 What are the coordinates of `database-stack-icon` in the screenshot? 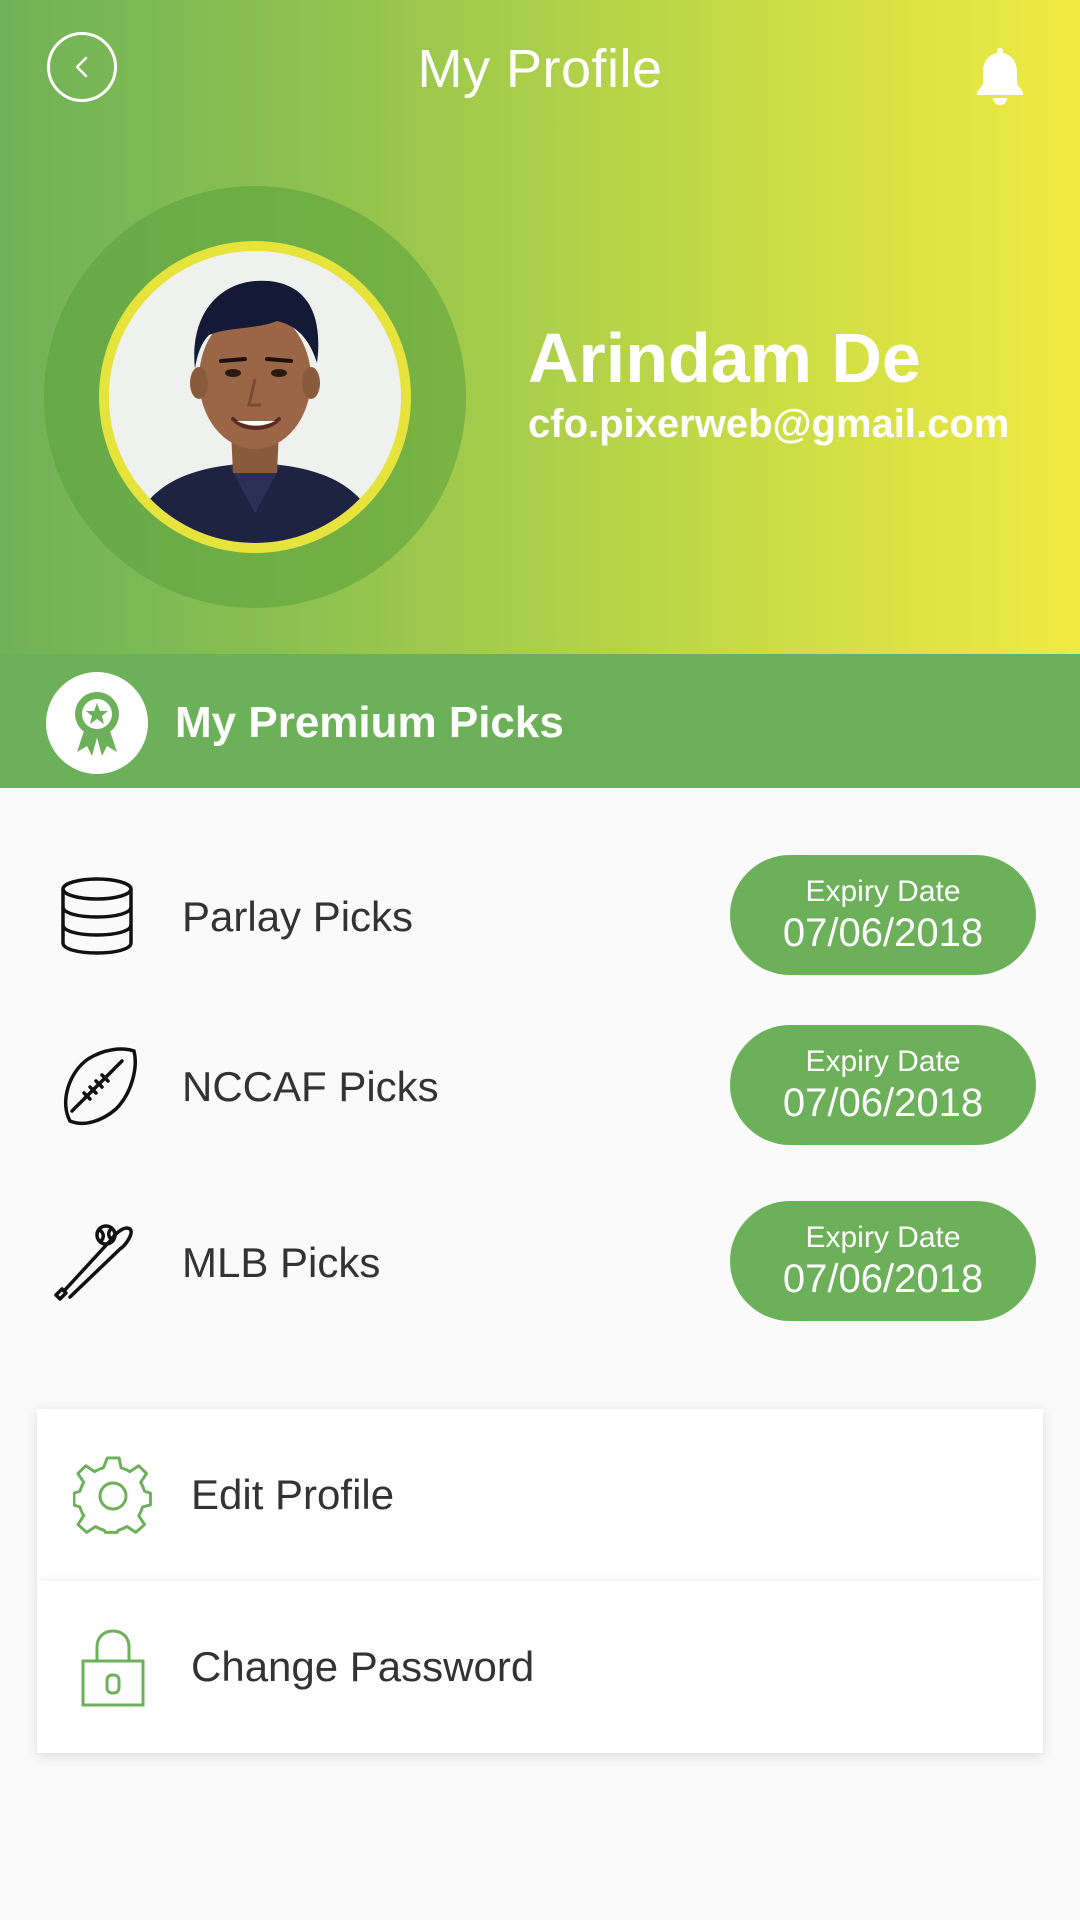 It's located at (97, 916).